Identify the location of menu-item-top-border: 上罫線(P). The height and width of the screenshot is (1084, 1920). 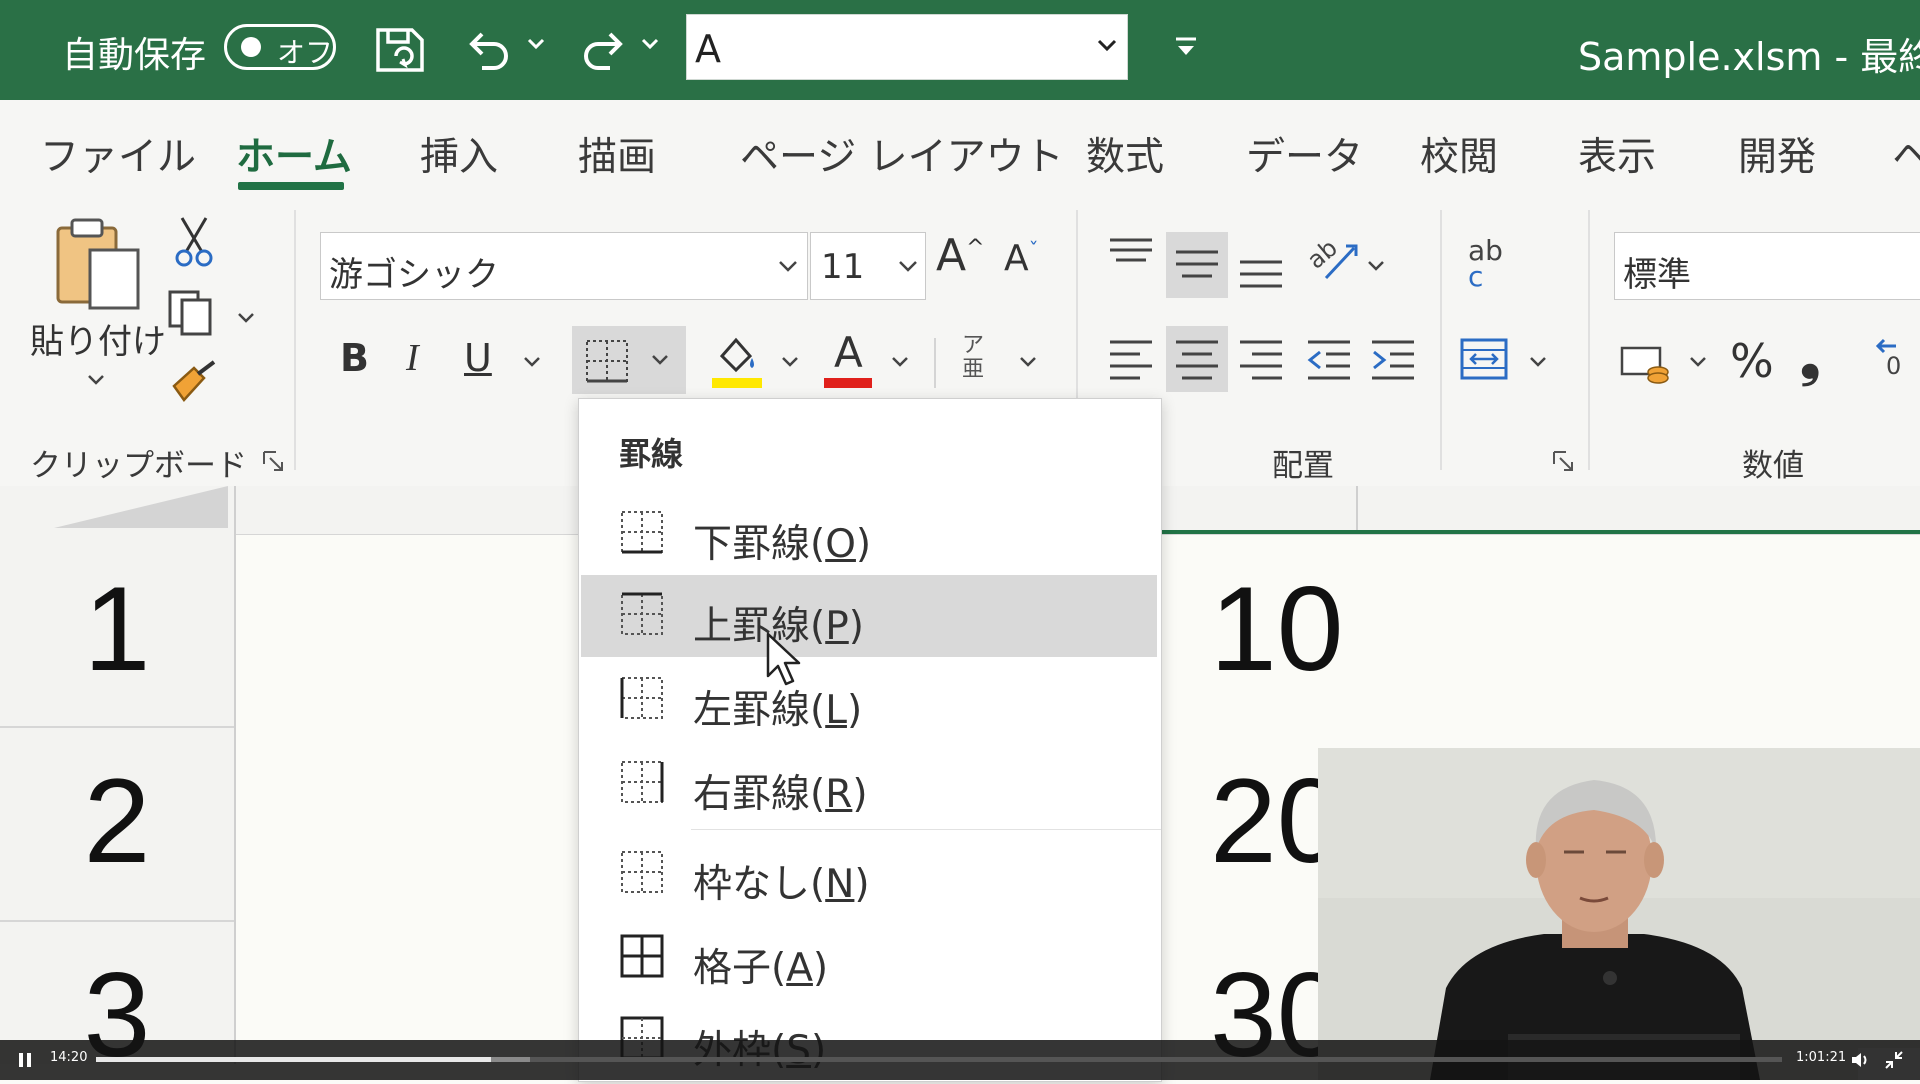
(869, 616).